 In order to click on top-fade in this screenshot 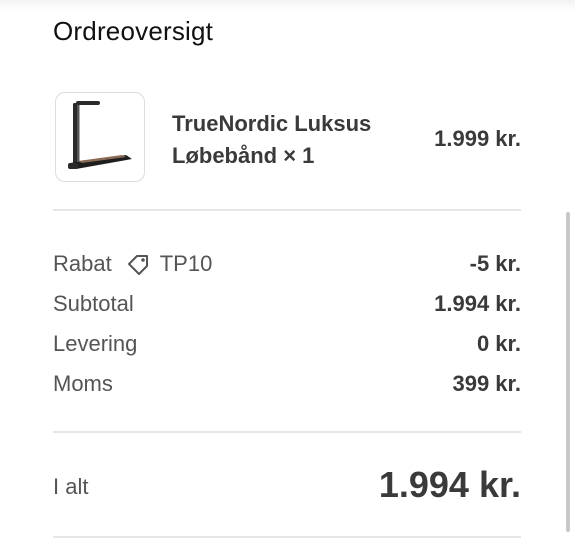, I will do `click(287, 5)`.